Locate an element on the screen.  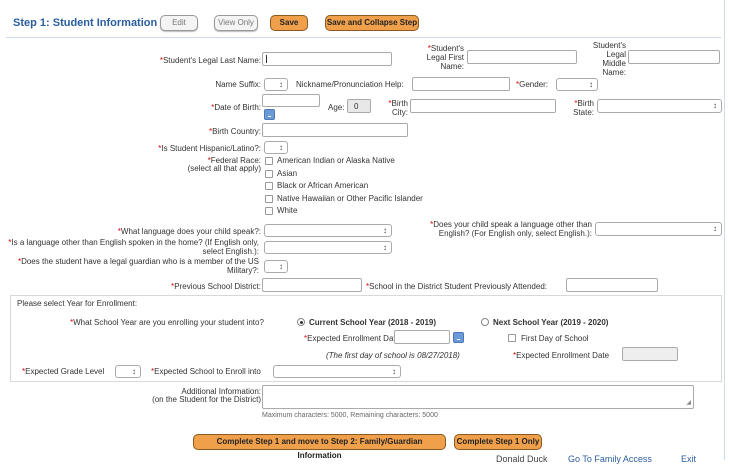
age-field: 0 is located at coordinates (359, 106).